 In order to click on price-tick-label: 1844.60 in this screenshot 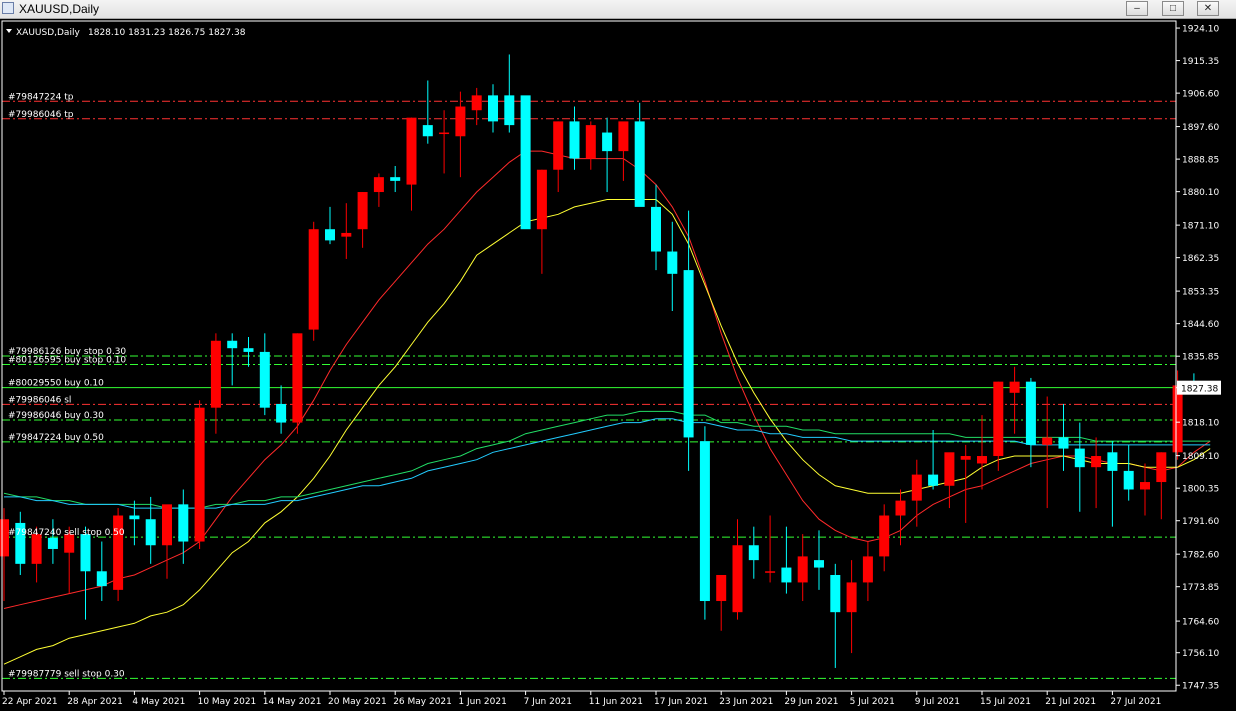, I will do `click(1200, 325)`.